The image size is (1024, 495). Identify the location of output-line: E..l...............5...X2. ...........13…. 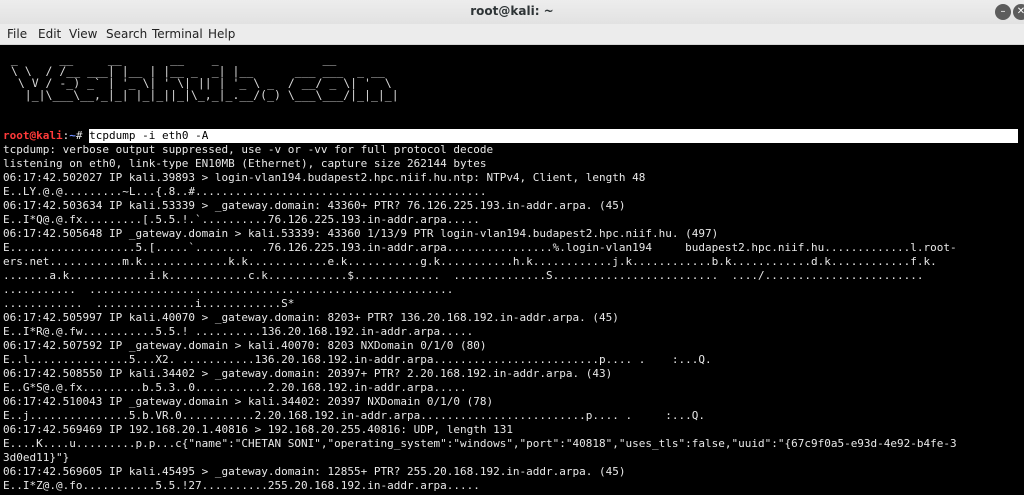
(357, 359).